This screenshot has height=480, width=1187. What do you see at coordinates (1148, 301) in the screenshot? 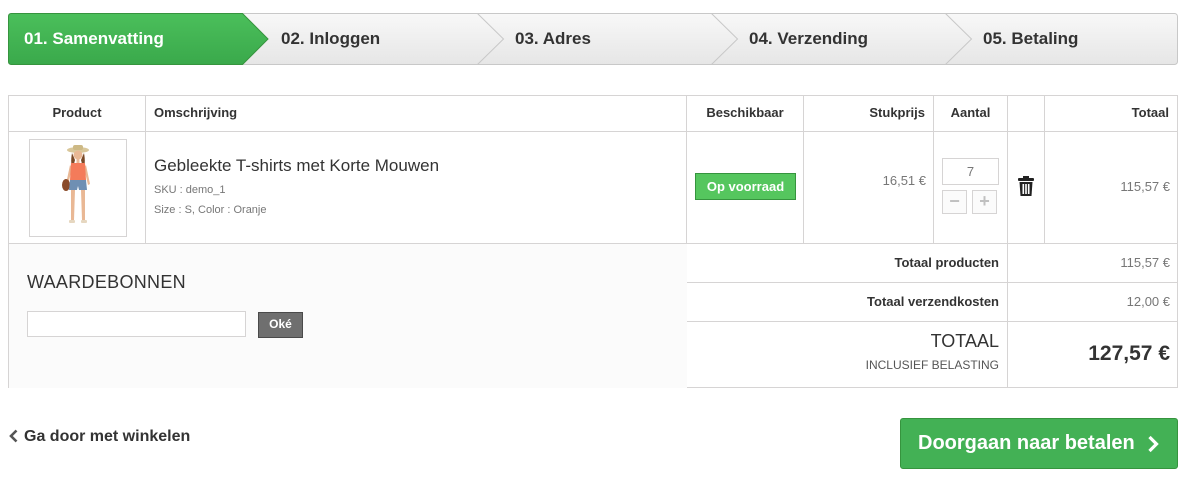
I see `total-shipping-value: 12,00 €` at bounding box center [1148, 301].